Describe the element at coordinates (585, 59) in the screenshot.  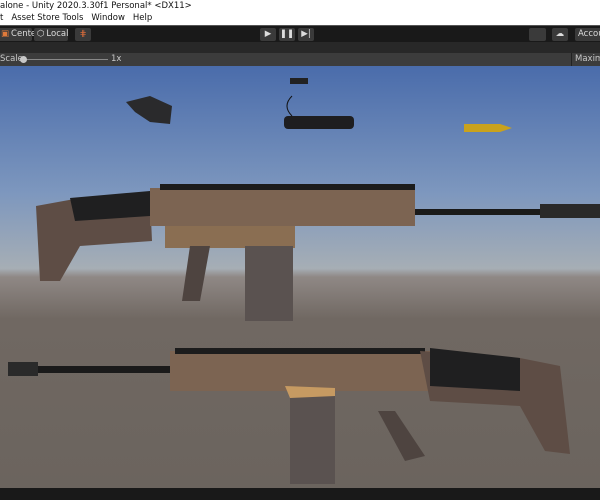
I see `maximize-button: Maximiz` at that location.